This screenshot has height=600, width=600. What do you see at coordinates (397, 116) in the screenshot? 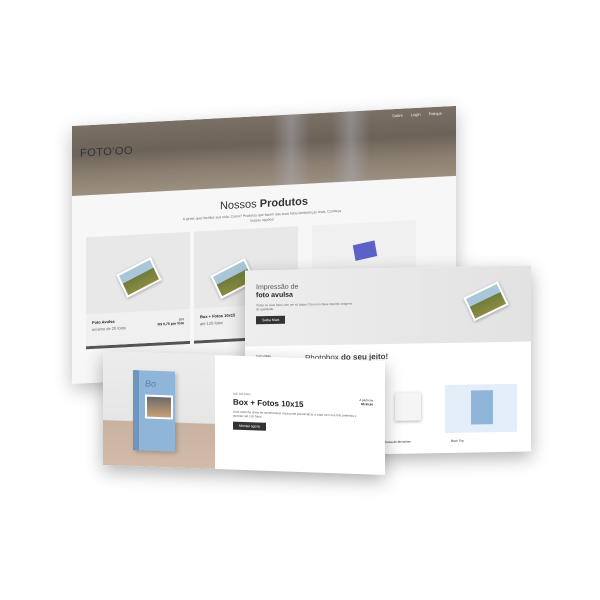
I see `nav-item: Sobre` at bounding box center [397, 116].